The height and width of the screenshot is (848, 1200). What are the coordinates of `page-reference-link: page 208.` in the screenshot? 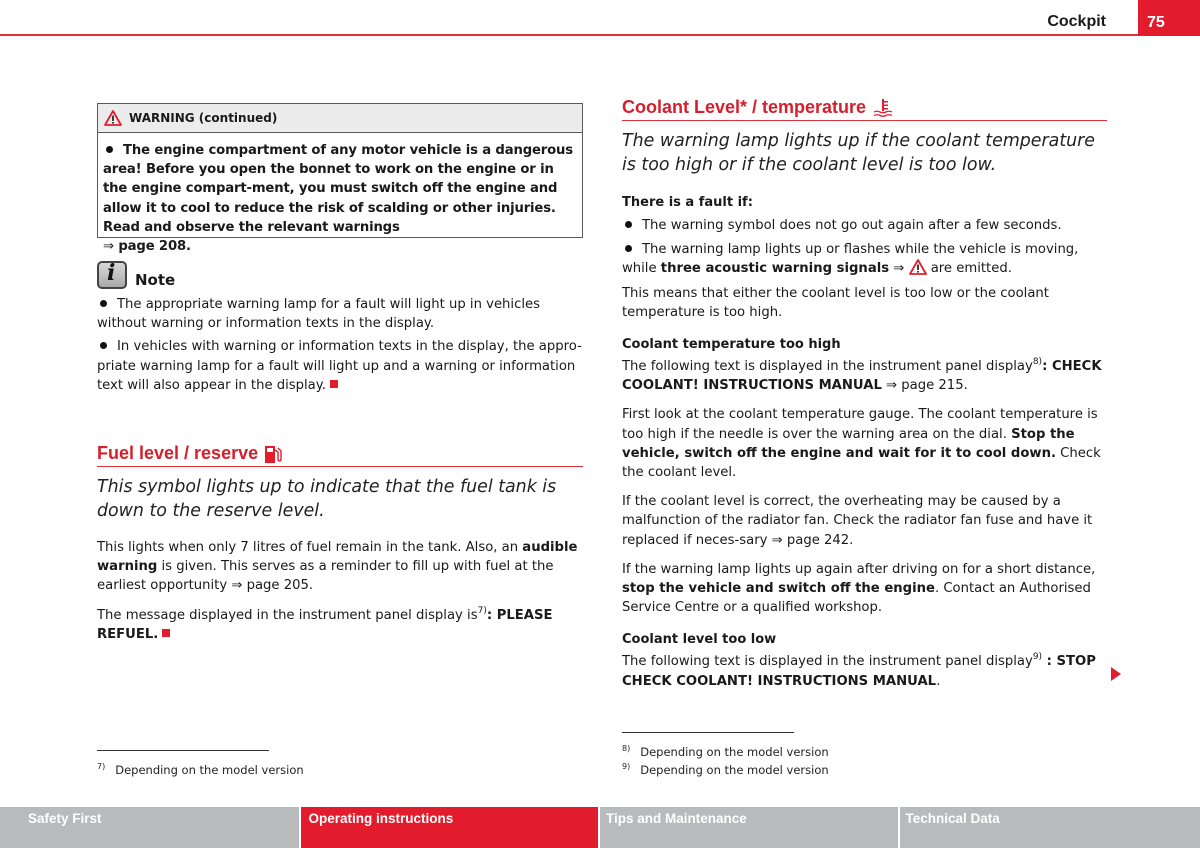 It's located at (154, 246).